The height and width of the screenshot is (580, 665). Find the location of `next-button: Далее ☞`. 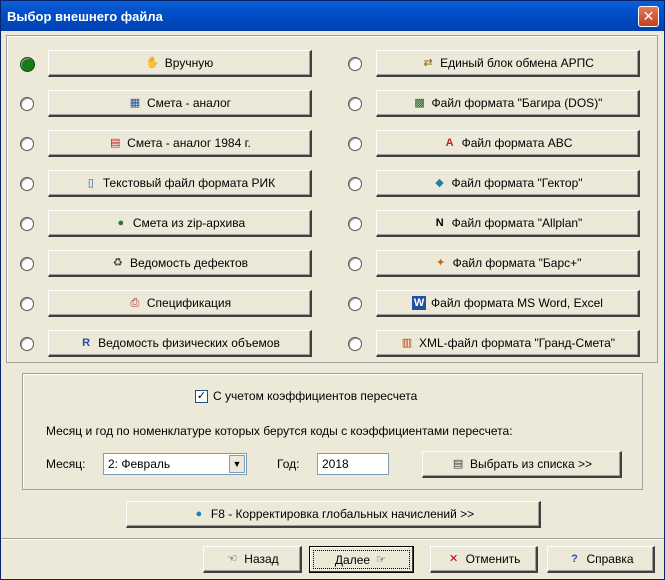

next-button: Далее ☞ is located at coordinates (361, 559).